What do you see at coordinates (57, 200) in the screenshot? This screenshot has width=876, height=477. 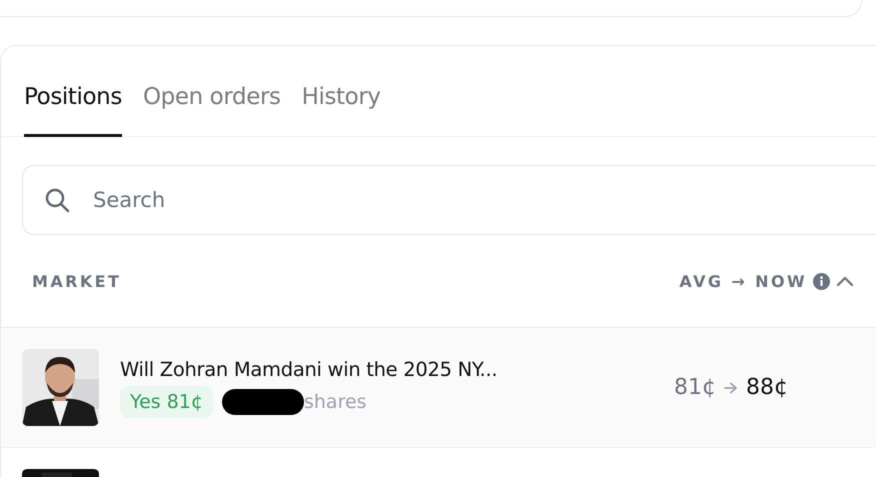 I see `search-icon` at bounding box center [57, 200].